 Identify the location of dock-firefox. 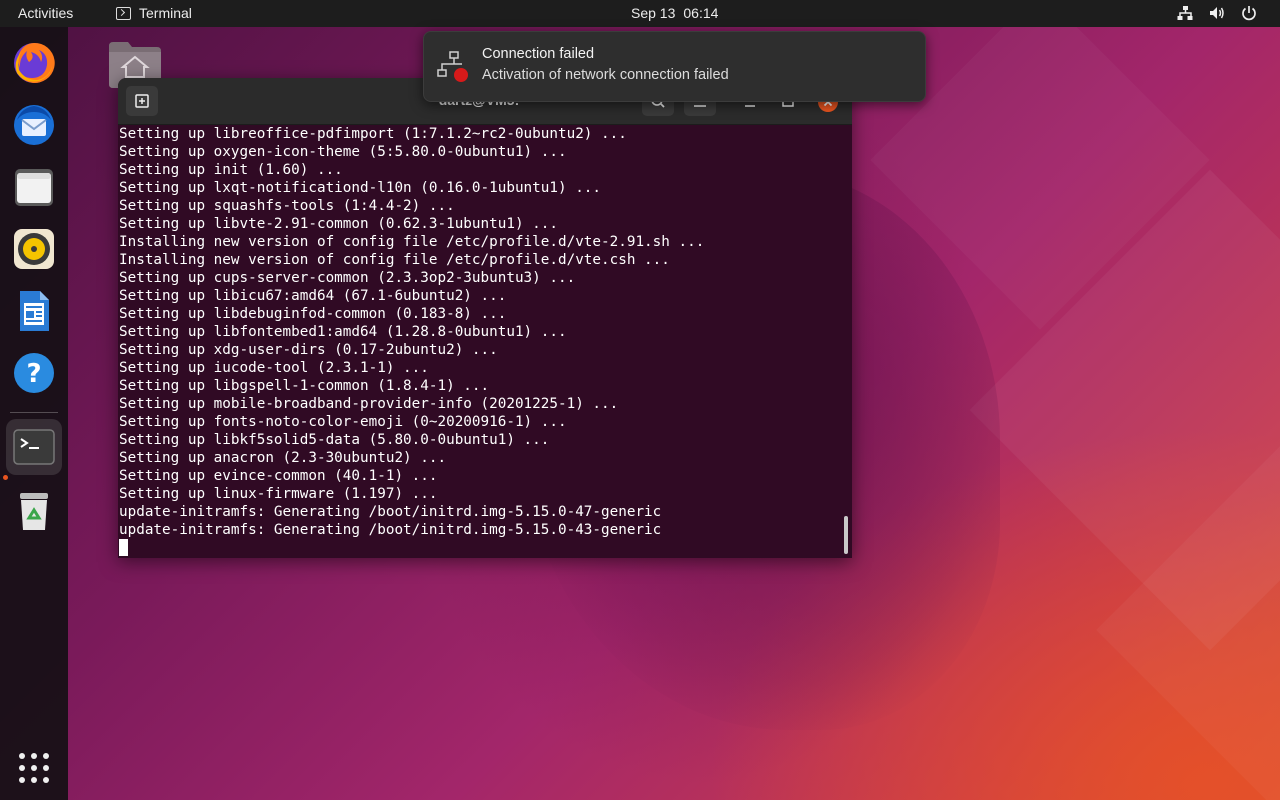
(34, 63).